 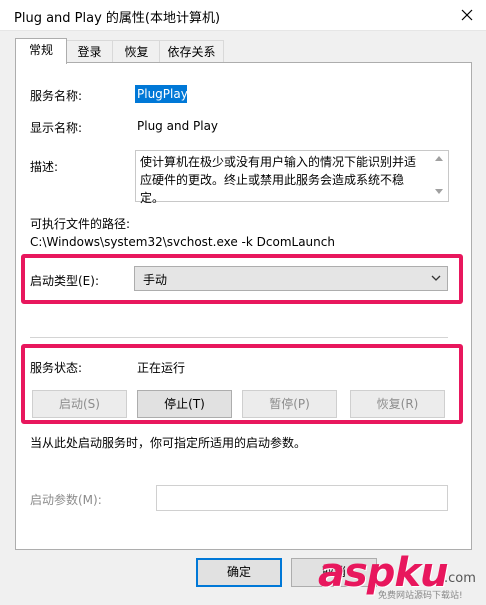 I want to click on tab-general: 常规, so click(x=41, y=51).